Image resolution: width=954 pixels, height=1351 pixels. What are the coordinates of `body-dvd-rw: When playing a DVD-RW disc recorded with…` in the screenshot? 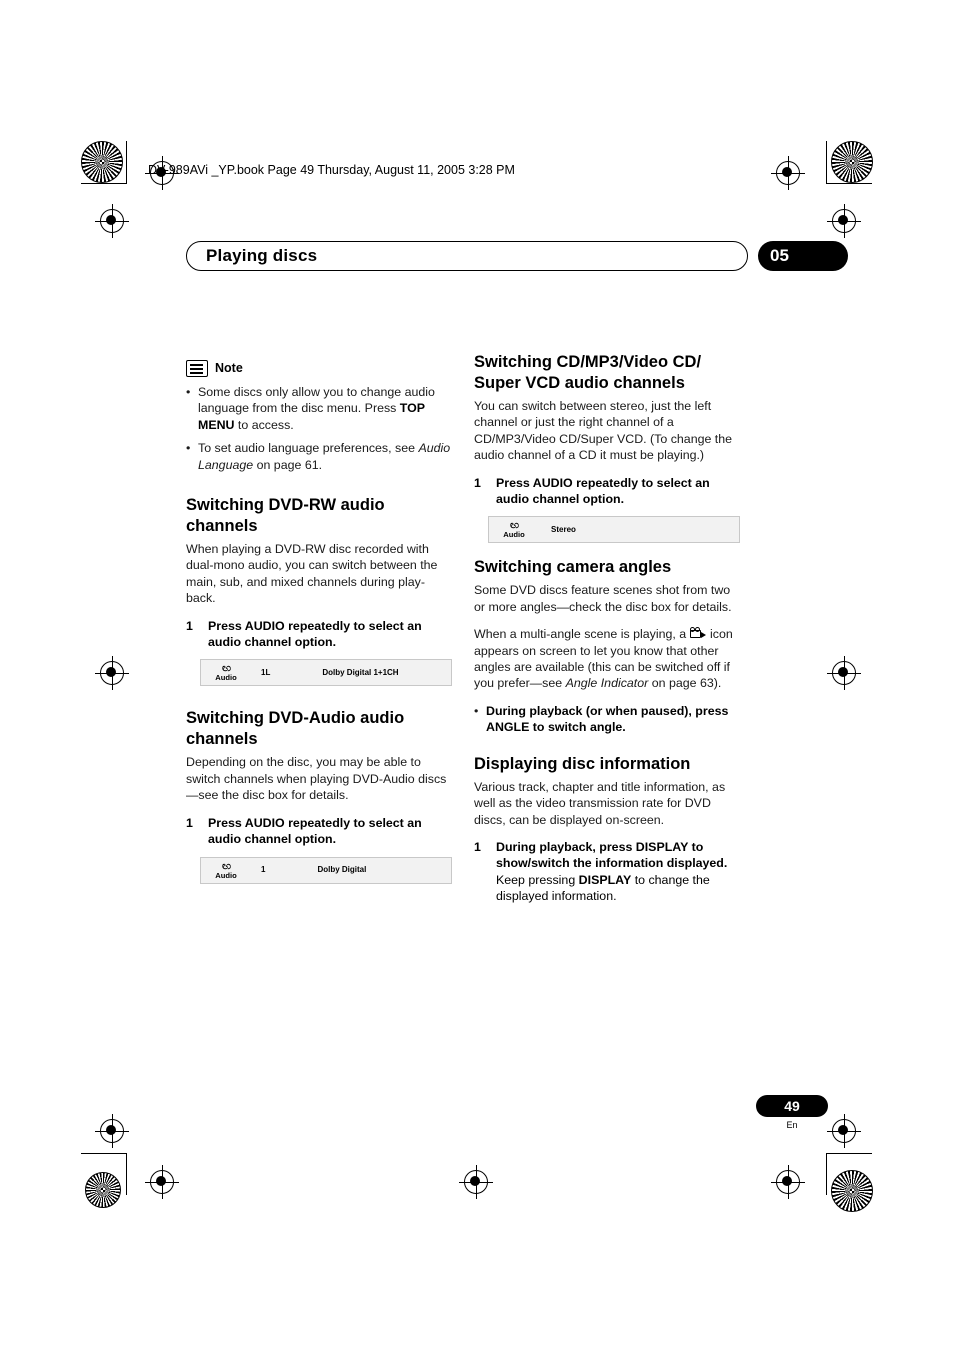 It's located at (312, 574).